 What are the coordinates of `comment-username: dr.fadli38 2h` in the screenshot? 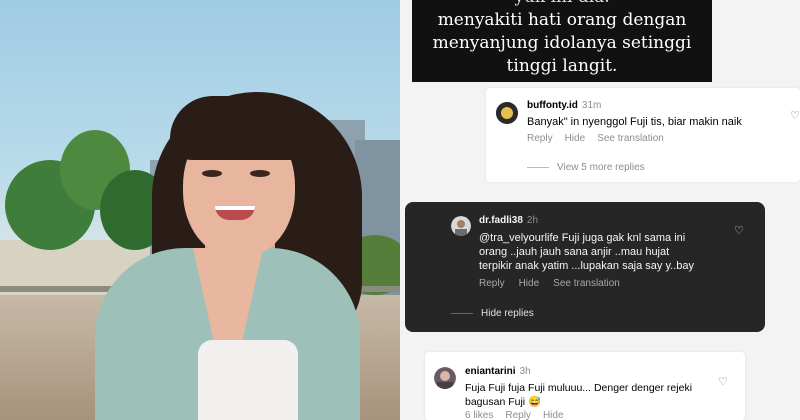 It's located at (508, 220).